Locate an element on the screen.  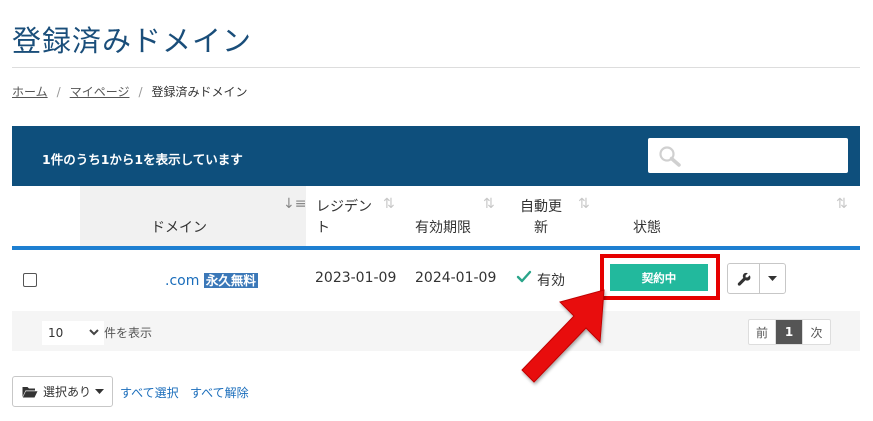
select-all-link: すべて選択 is located at coordinates (149, 392).